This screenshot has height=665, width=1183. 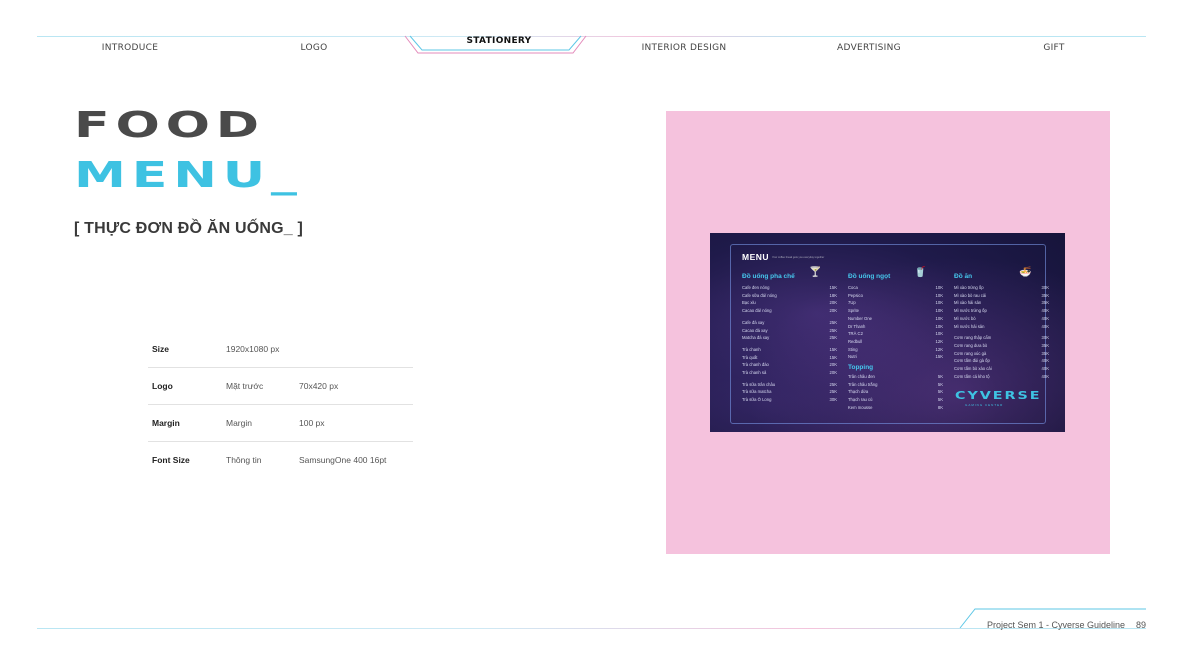 I want to click on spec-row-size: Size 1920x1080 px, so click(x=280, y=349).